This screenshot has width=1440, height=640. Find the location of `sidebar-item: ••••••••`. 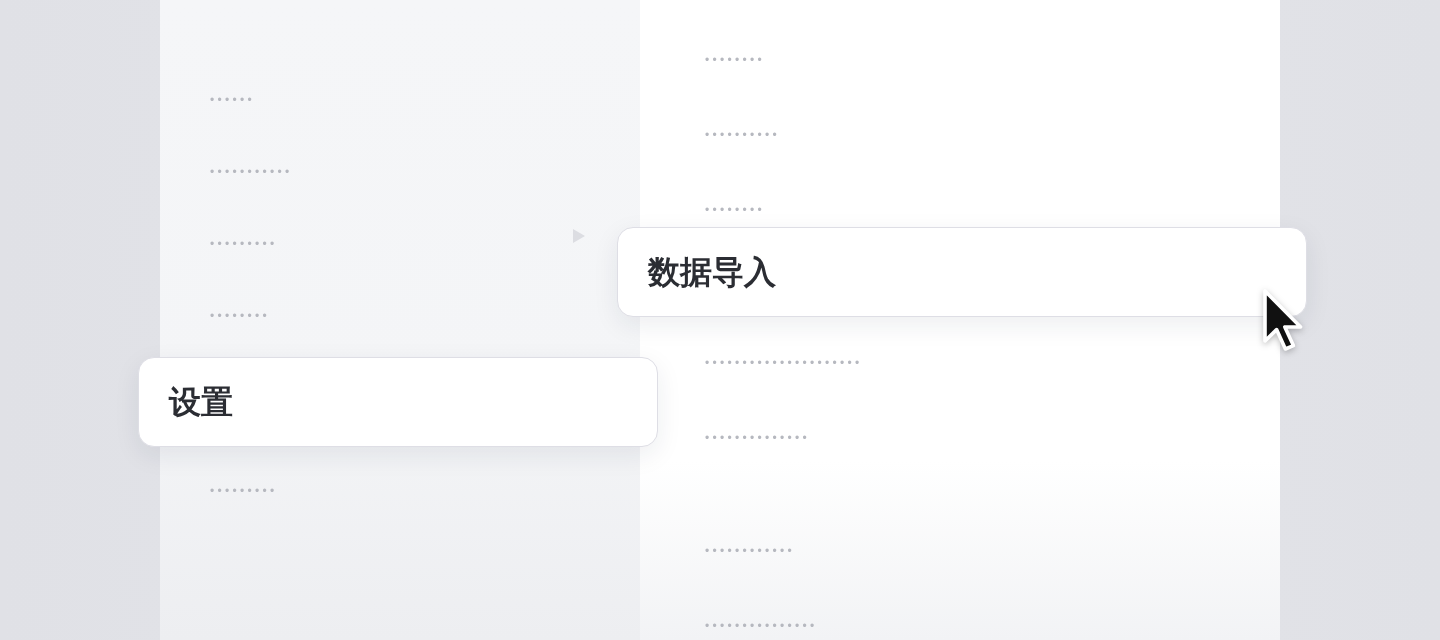

sidebar-item: •••••••• is located at coordinates (240, 316).